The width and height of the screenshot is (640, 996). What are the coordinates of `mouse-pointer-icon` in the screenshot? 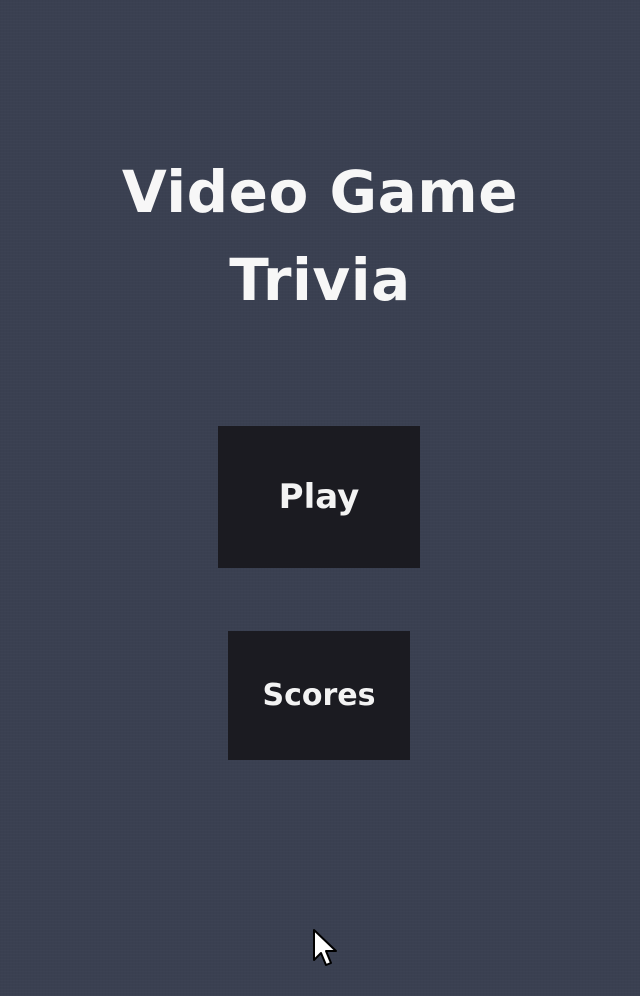 It's located at (325, 947).